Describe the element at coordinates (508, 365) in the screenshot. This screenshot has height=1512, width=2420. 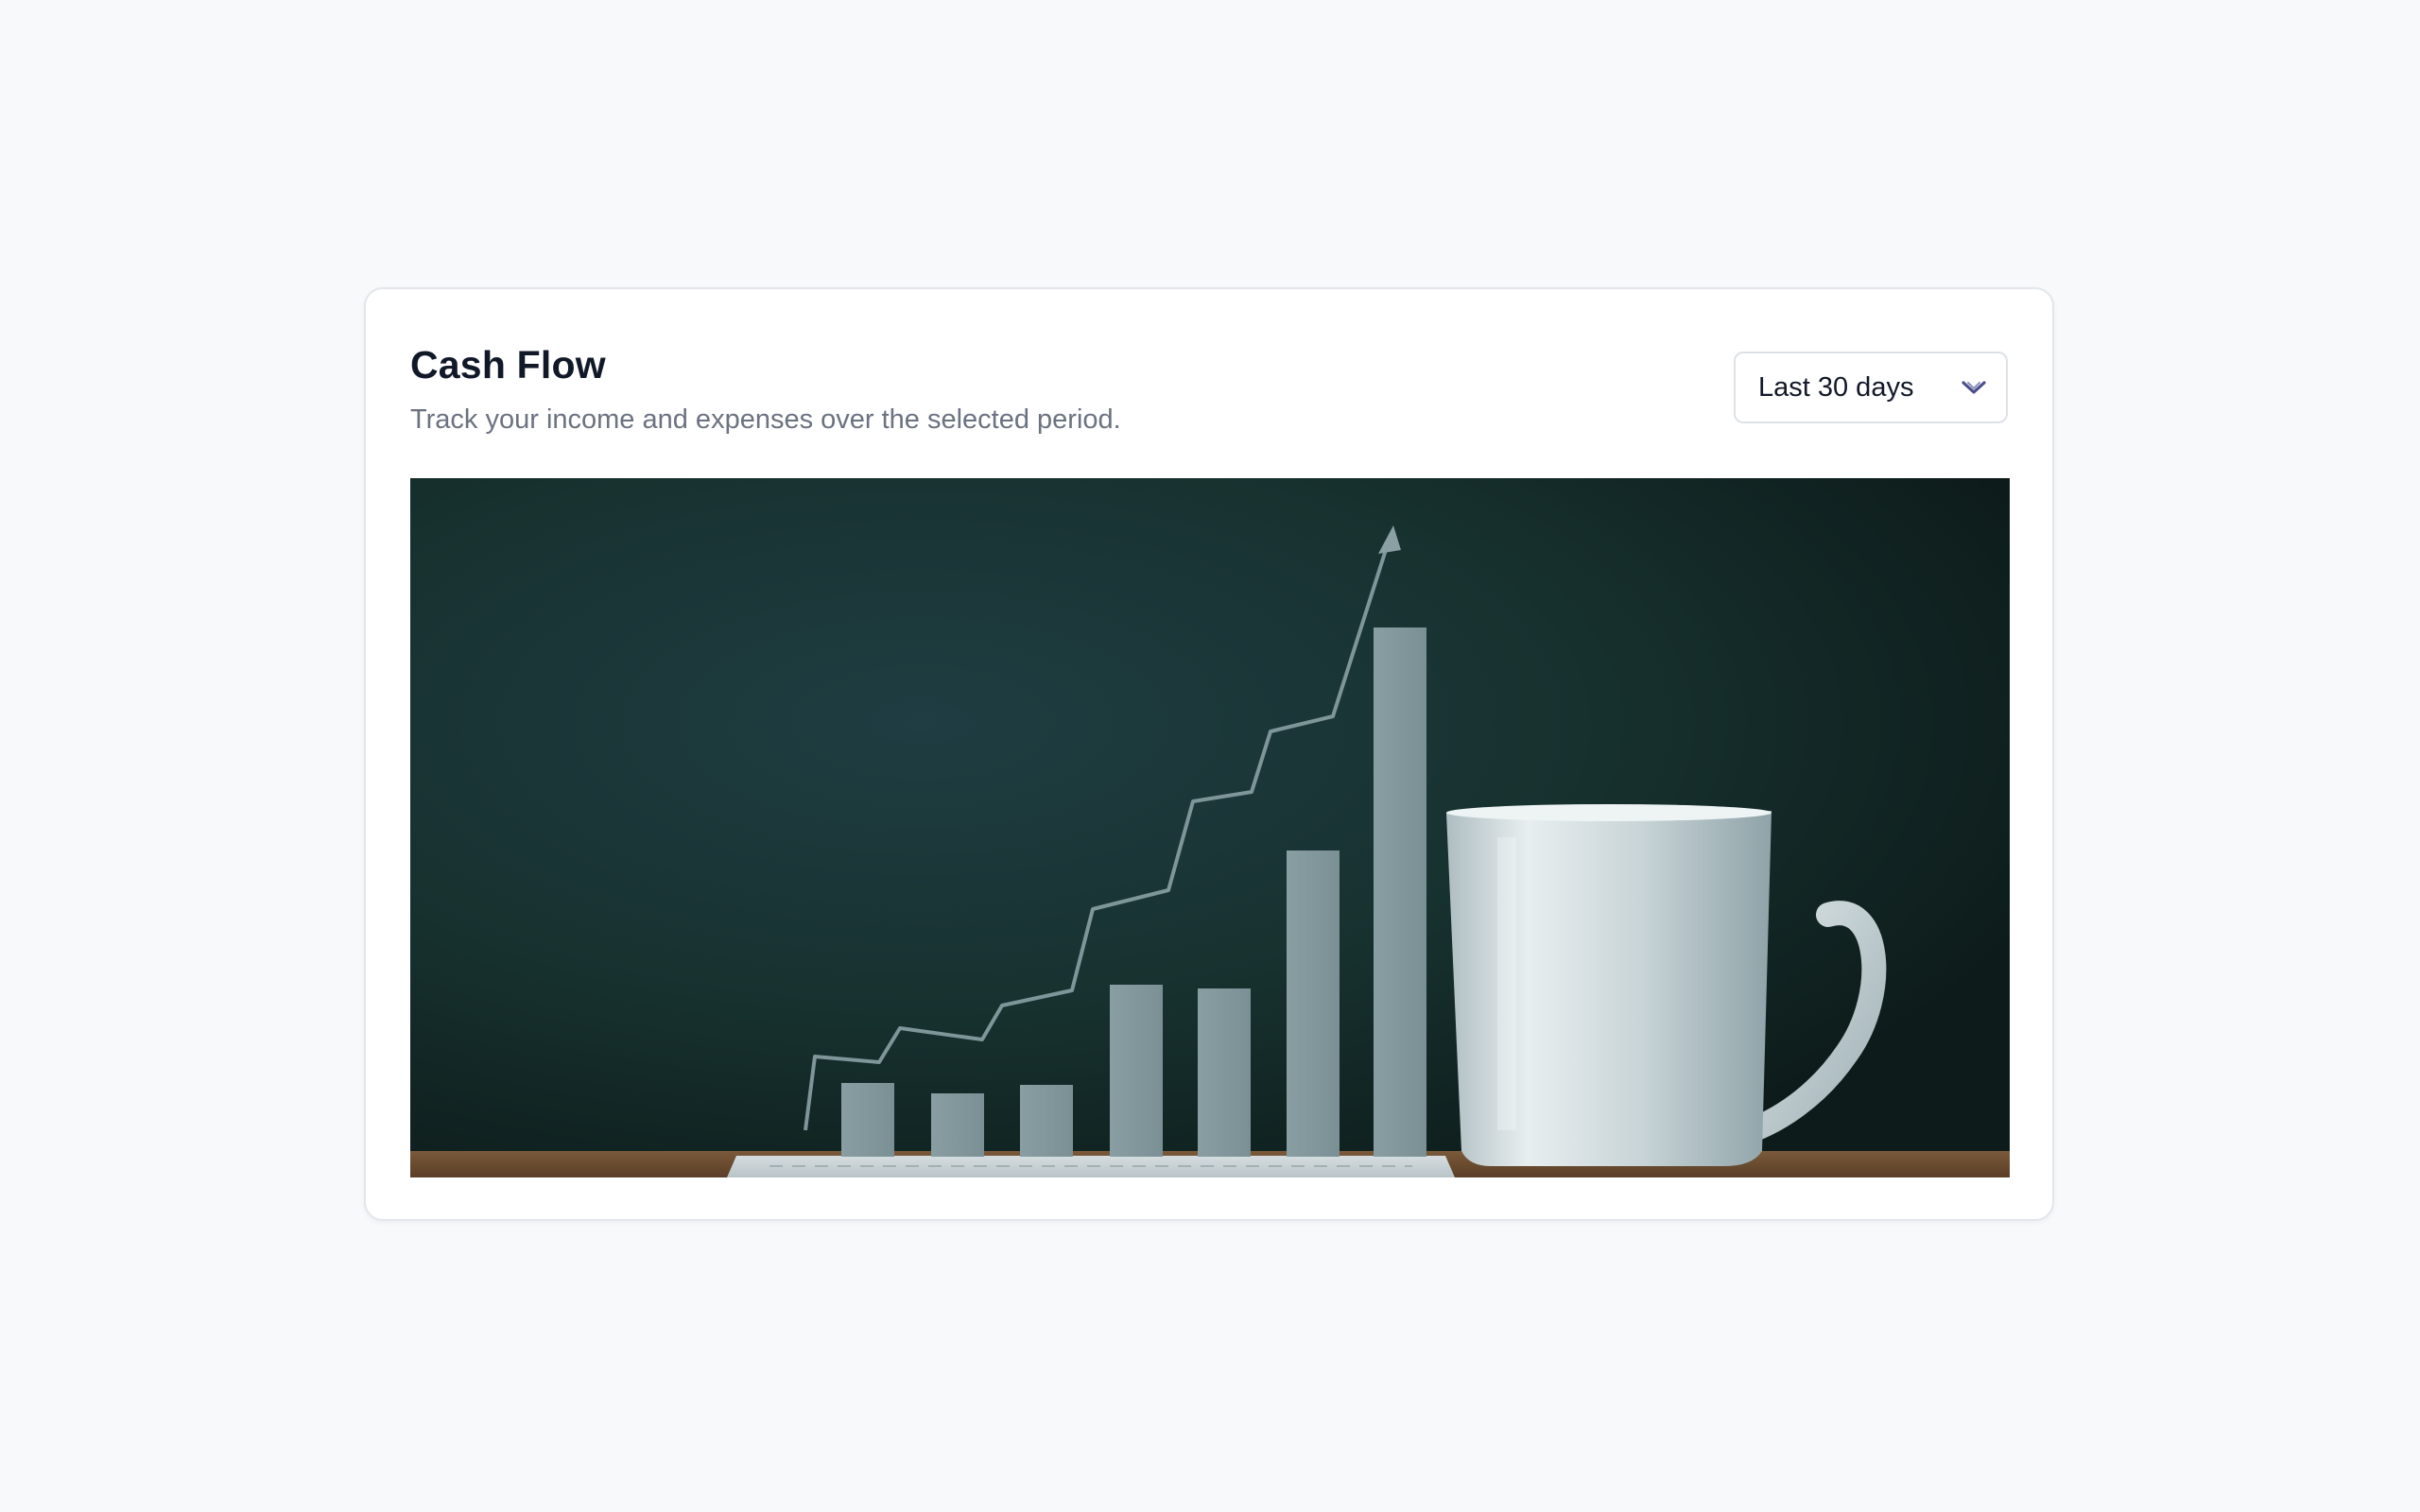
I see `card-title: Cash Flow` at that location.